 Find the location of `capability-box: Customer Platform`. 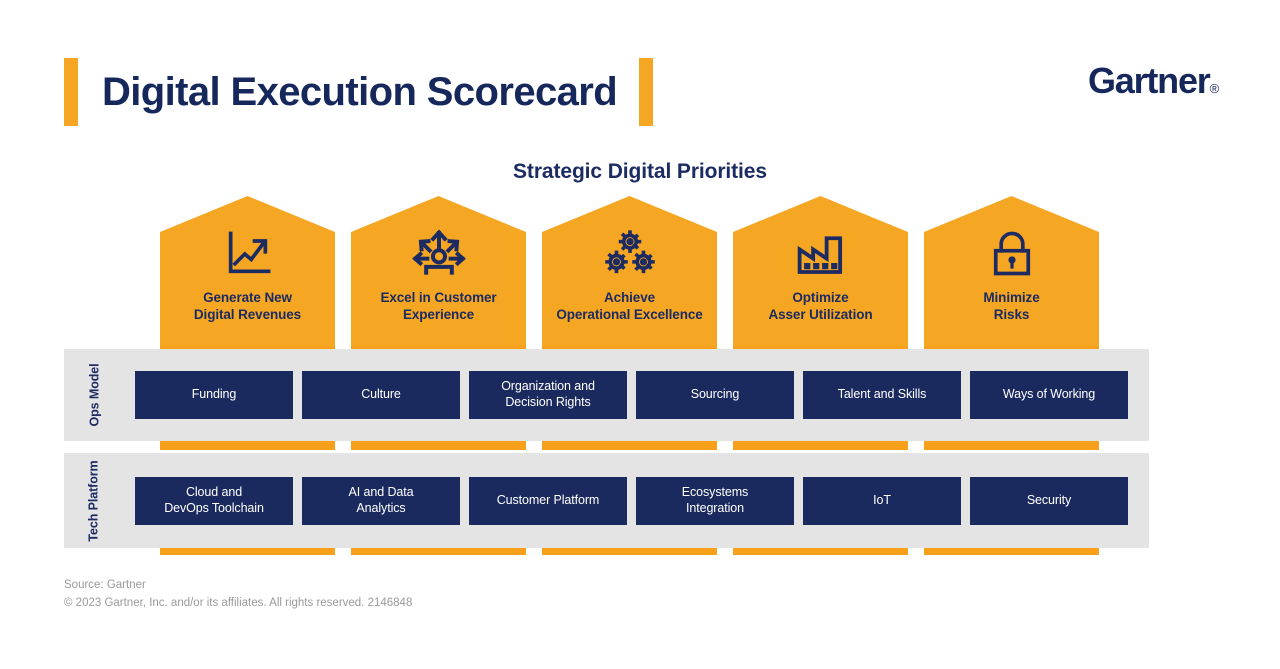

capability-box: Customer Platform is located at coordinates (548, 500).